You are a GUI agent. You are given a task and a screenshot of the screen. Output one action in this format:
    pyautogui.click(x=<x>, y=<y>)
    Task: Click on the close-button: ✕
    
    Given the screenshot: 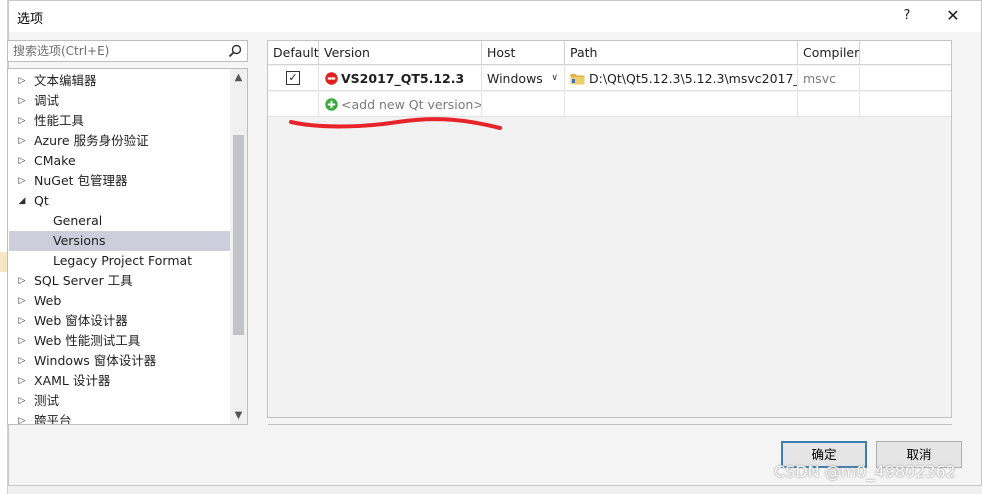 What is the action you would take?
    pyautogui.click(x=953, y=16)
    